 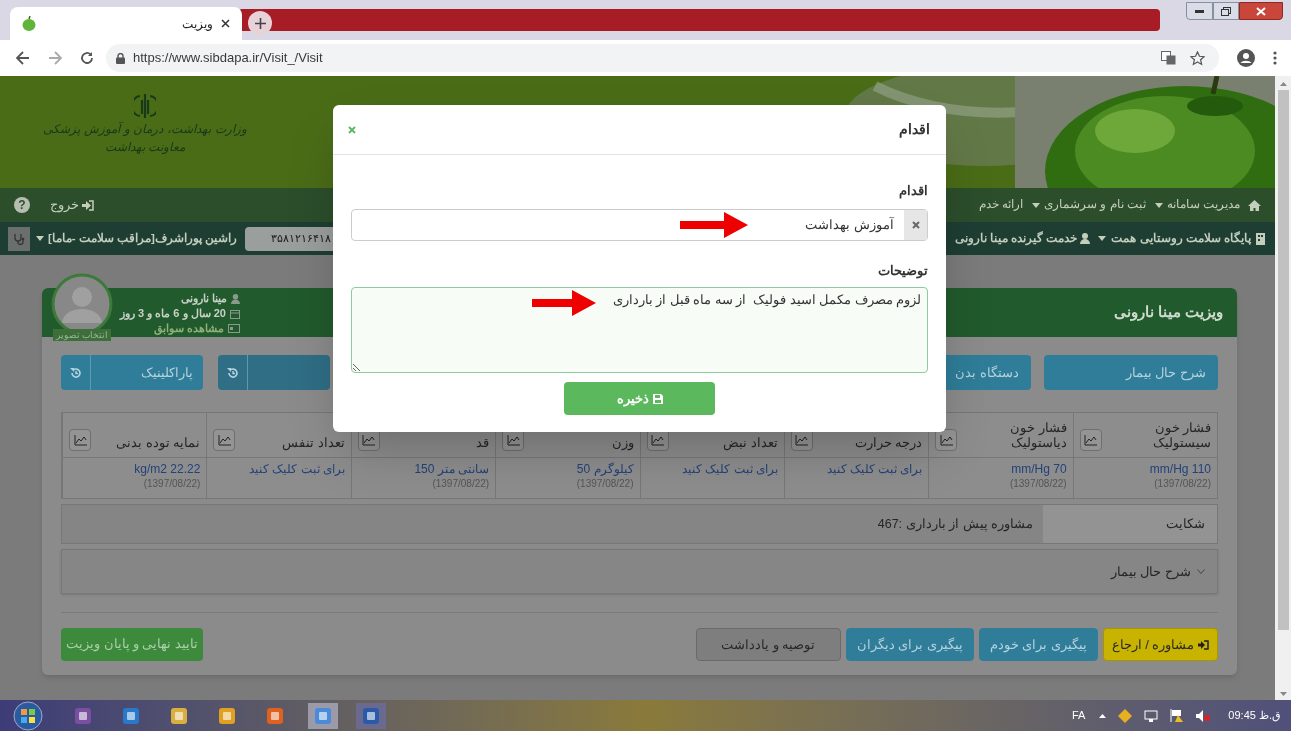 I want to click on center-menu: پایگاه سلامت روستایی همت, so click(x=1181, y=238).